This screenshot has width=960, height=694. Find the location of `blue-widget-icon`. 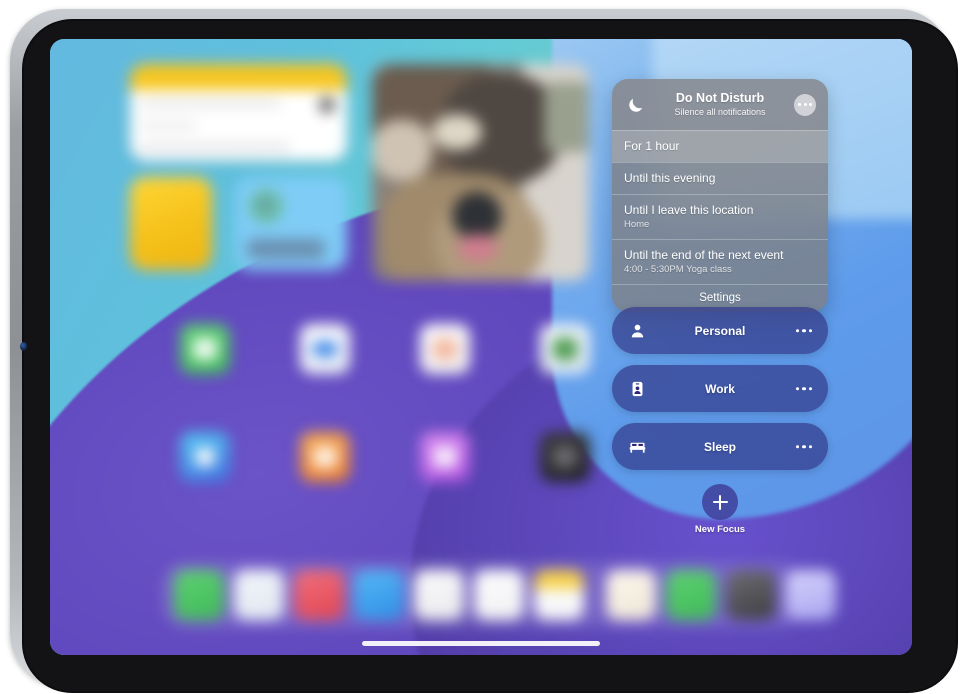

blue-widget-icon is located at coordinates (266, 206).